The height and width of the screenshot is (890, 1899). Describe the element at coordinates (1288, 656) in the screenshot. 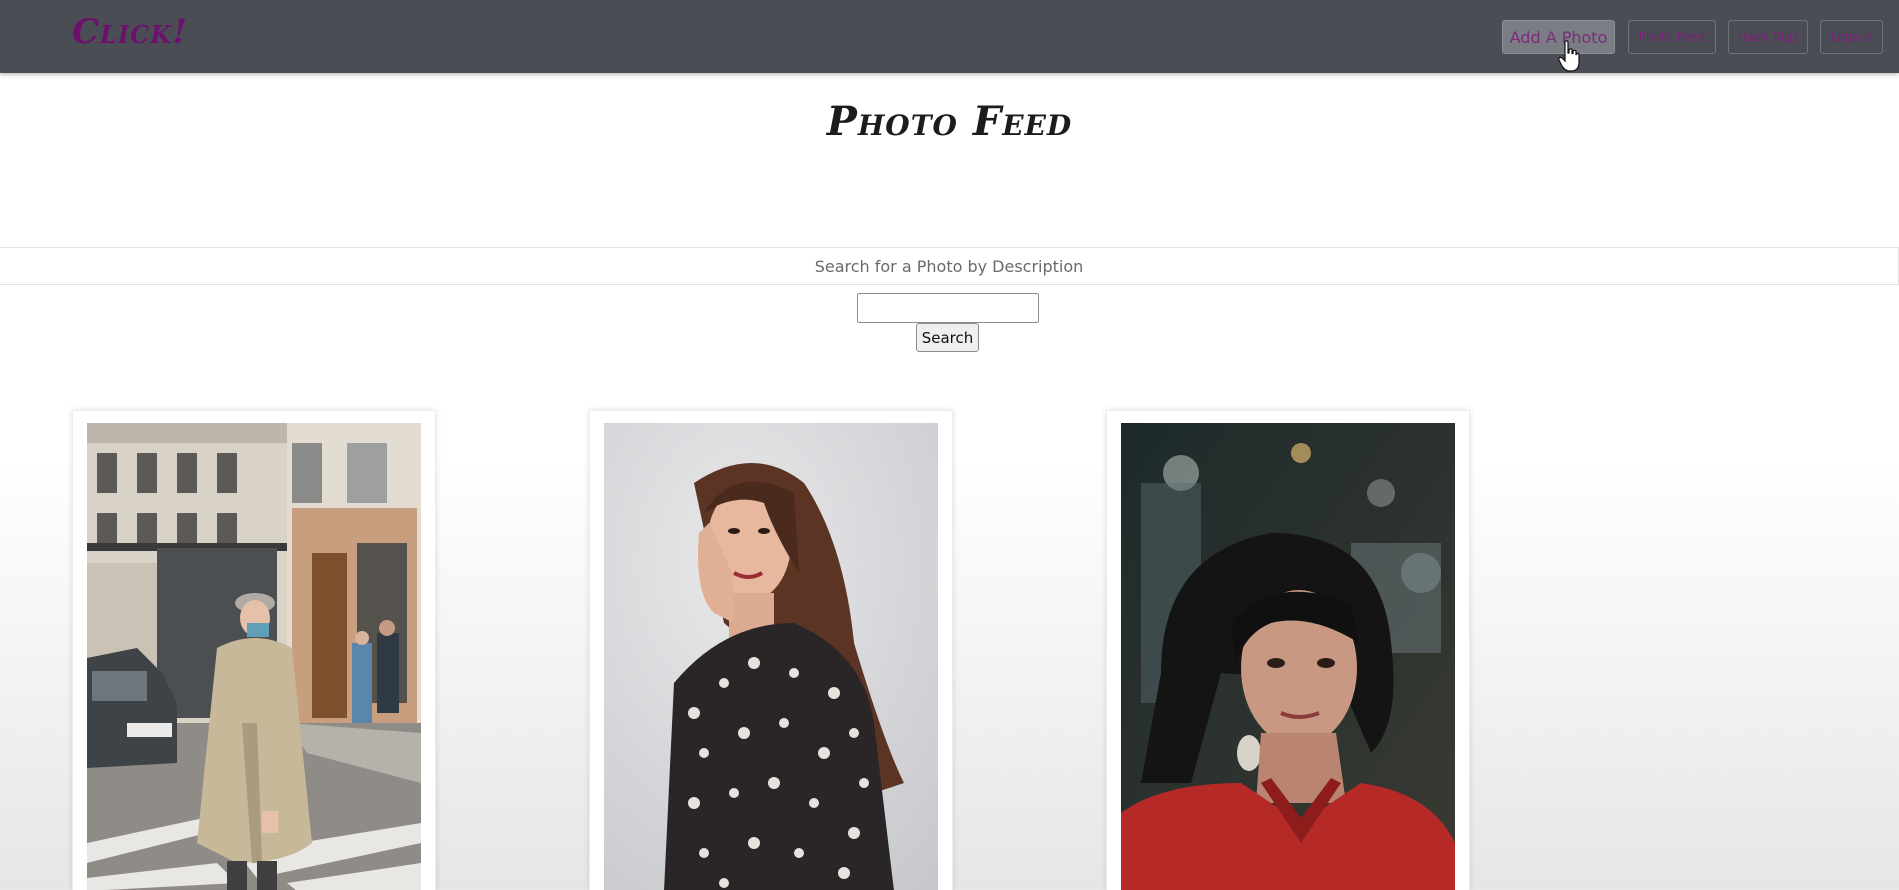

I see `photo-woman-red-top` at that location.